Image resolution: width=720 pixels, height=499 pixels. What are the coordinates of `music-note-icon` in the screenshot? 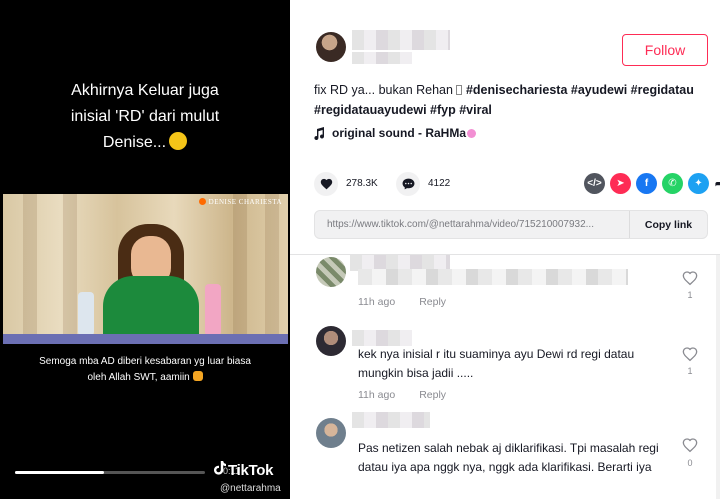 It's located at (319, 133).